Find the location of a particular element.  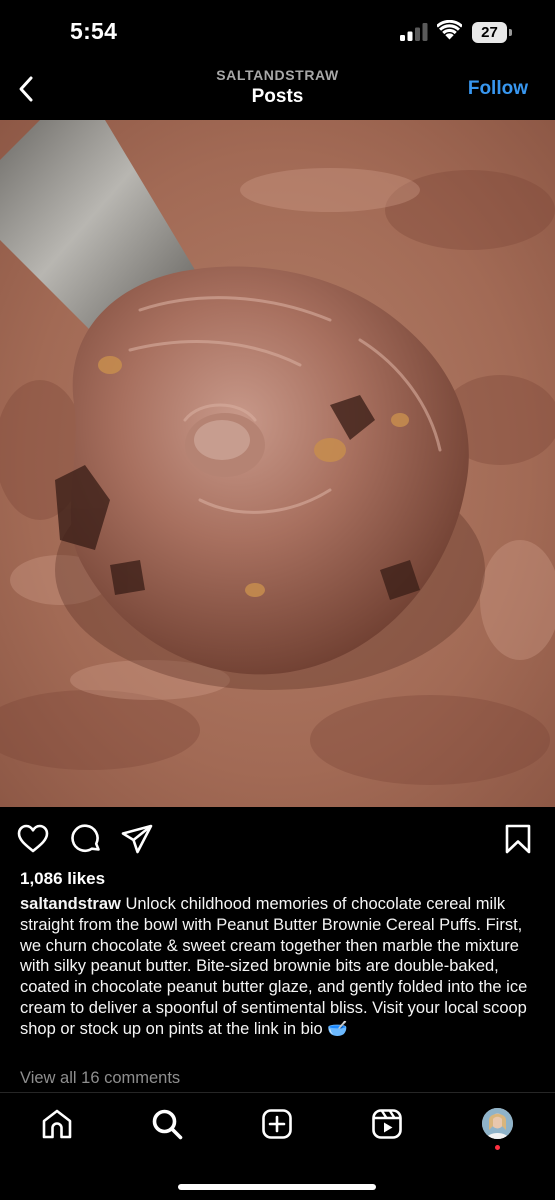

search-icon is located at coordinates (167, 1124).